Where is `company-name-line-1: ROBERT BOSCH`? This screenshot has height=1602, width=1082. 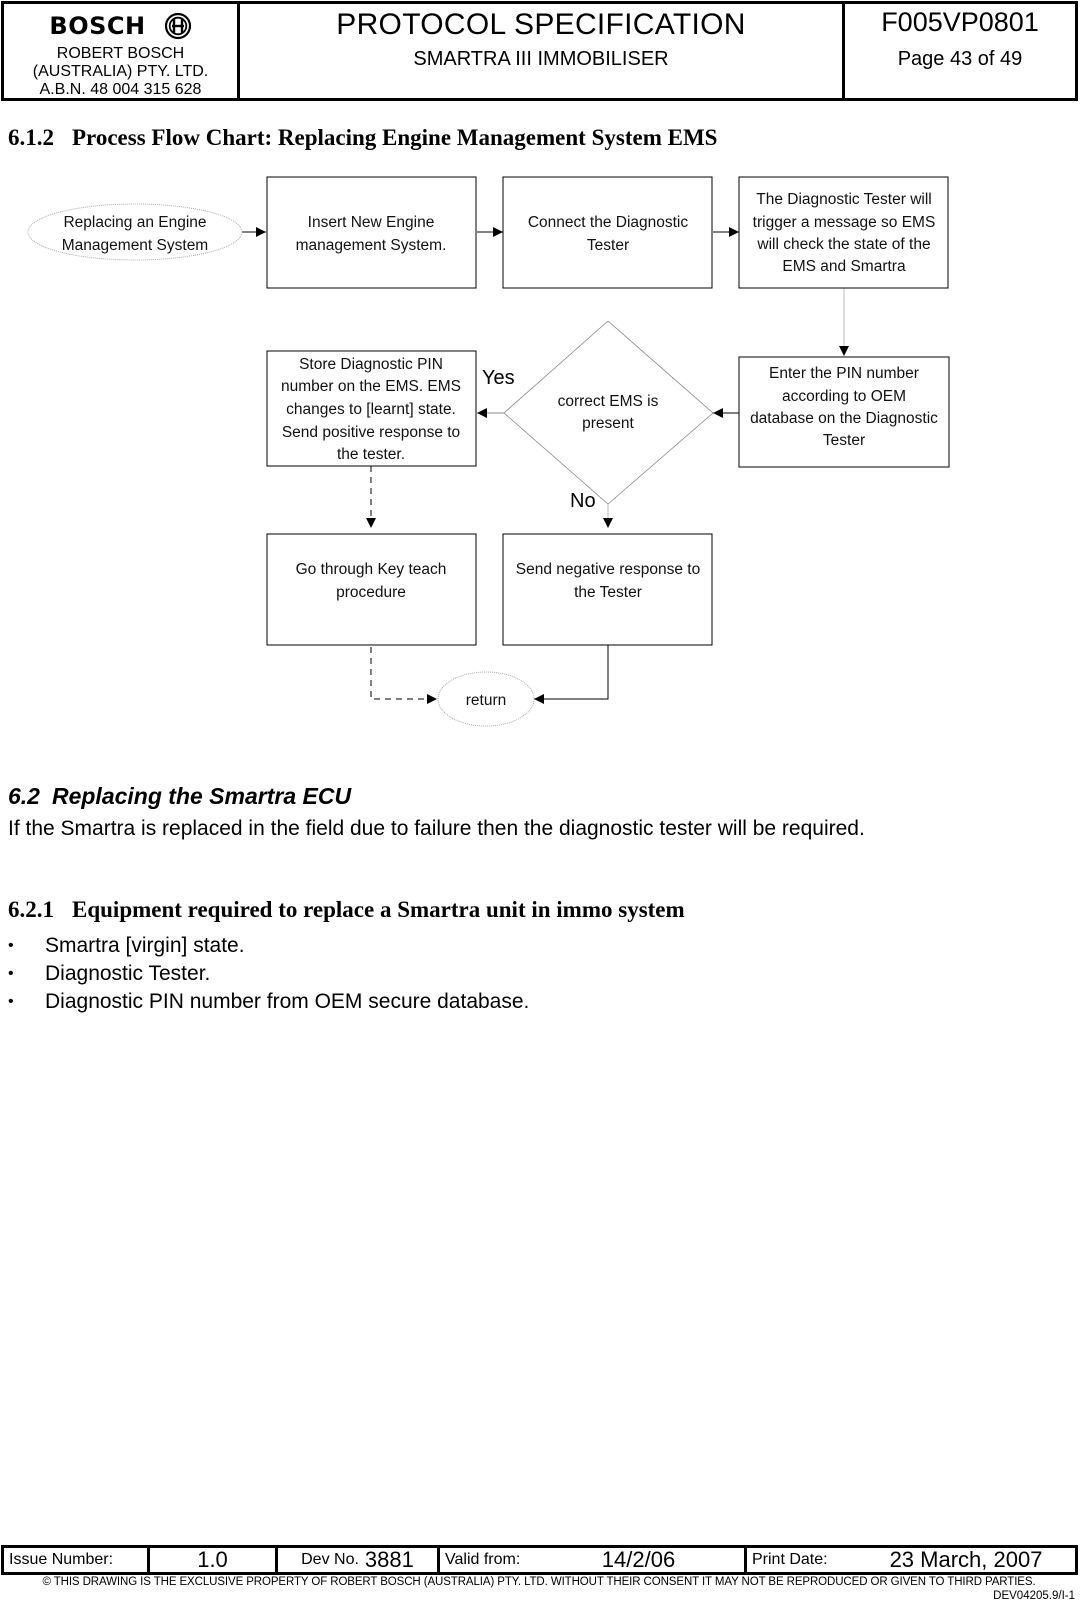 company-name-line-1: ROBERT BOSCH is located at coordinates (120, 53).